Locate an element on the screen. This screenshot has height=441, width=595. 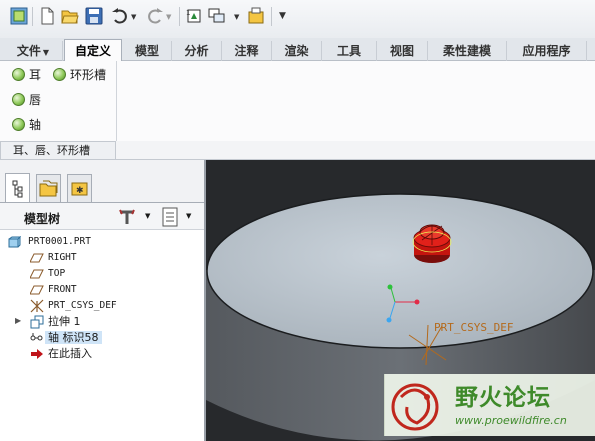
watermark-logo is located at coordinates (415, 407).